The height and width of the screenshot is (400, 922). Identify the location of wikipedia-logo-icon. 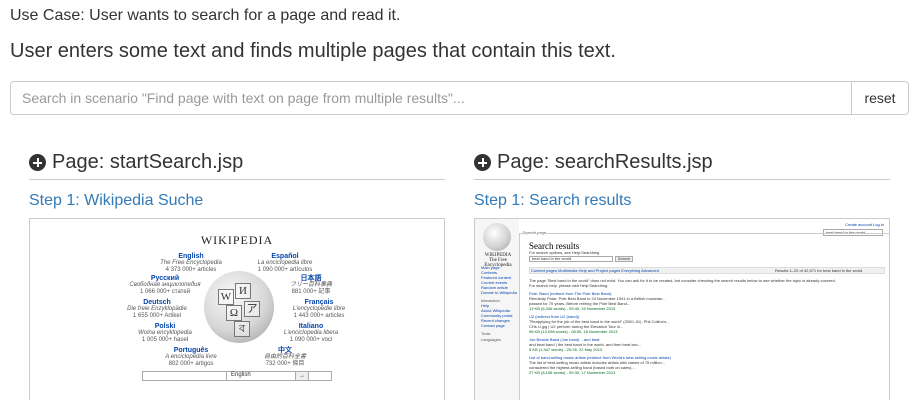
(497, 237).